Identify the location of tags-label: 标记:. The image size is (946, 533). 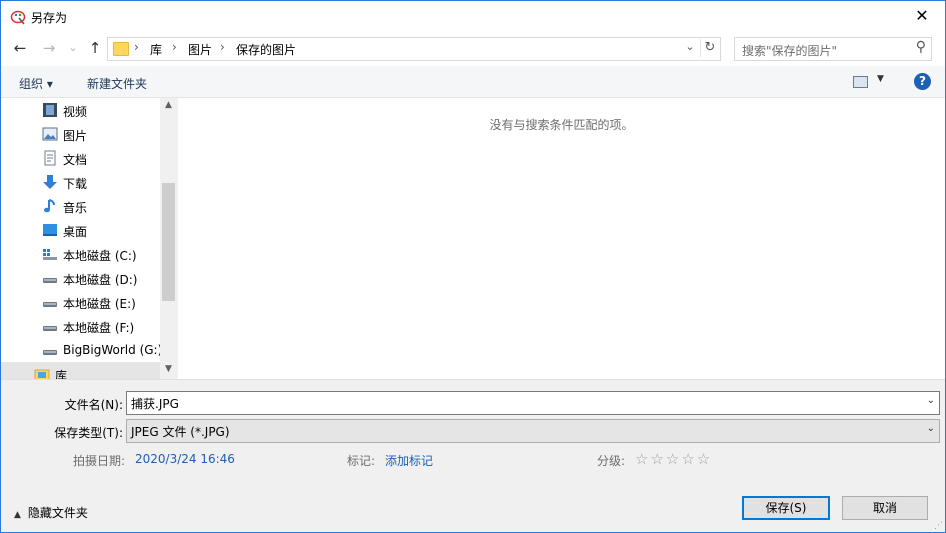
(361, 461).